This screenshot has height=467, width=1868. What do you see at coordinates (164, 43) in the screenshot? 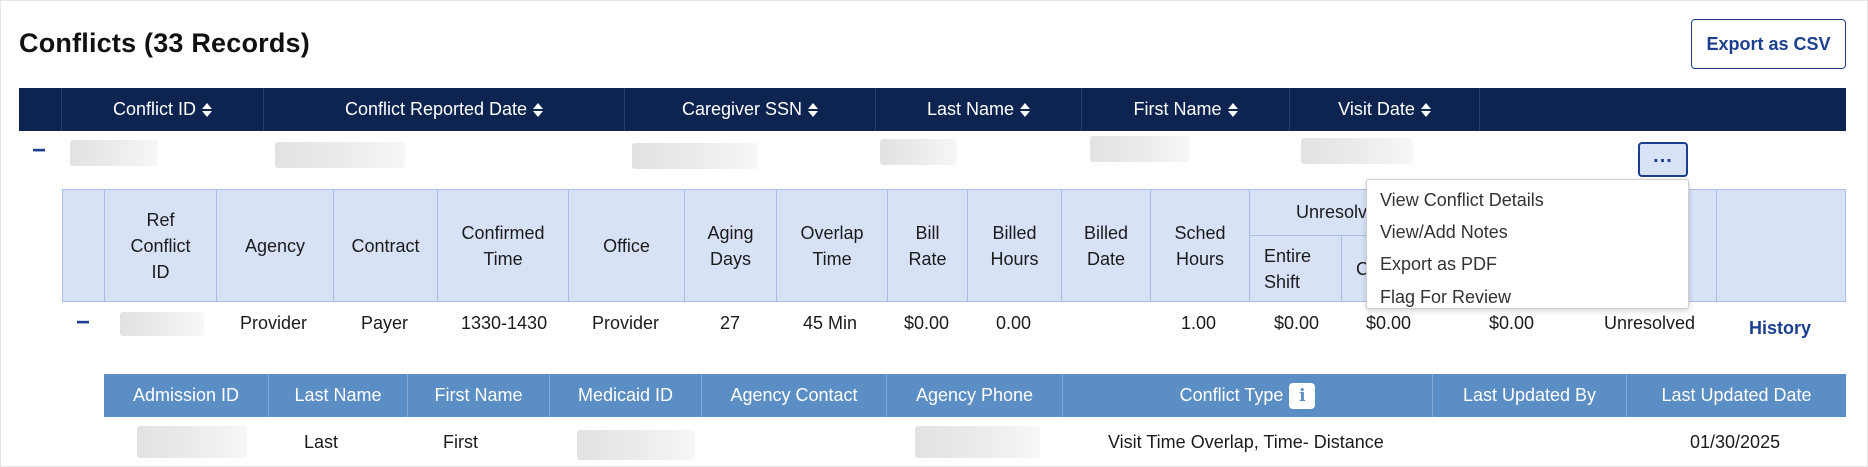
I see `page-title: Conflicts (33 Records)` at bounding box center [164, 43].